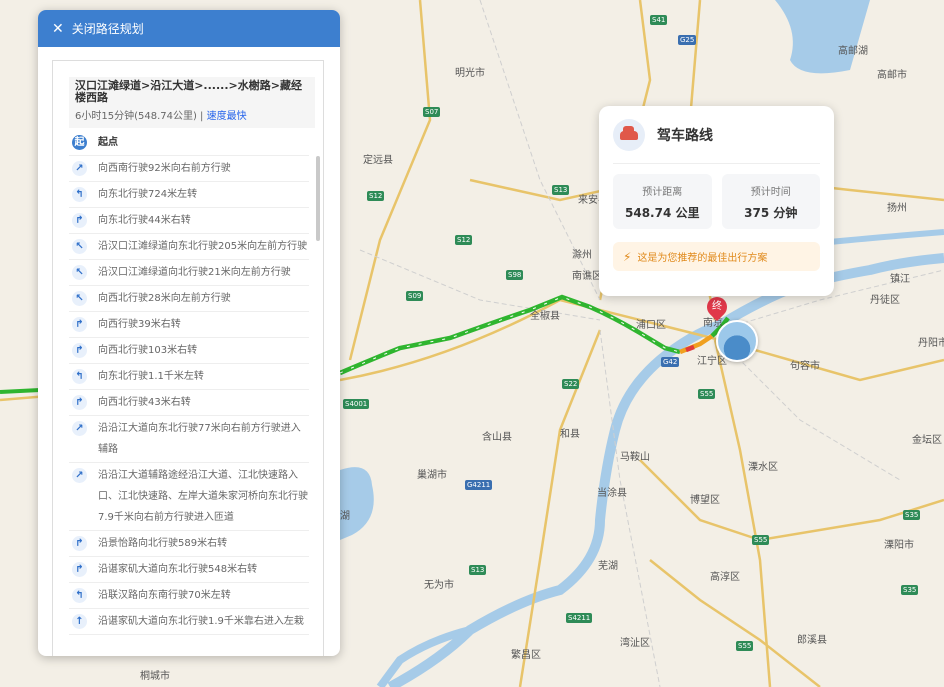 The image size is (944, 687). I want to click on end-marker-label: 终, so click(717, 306).